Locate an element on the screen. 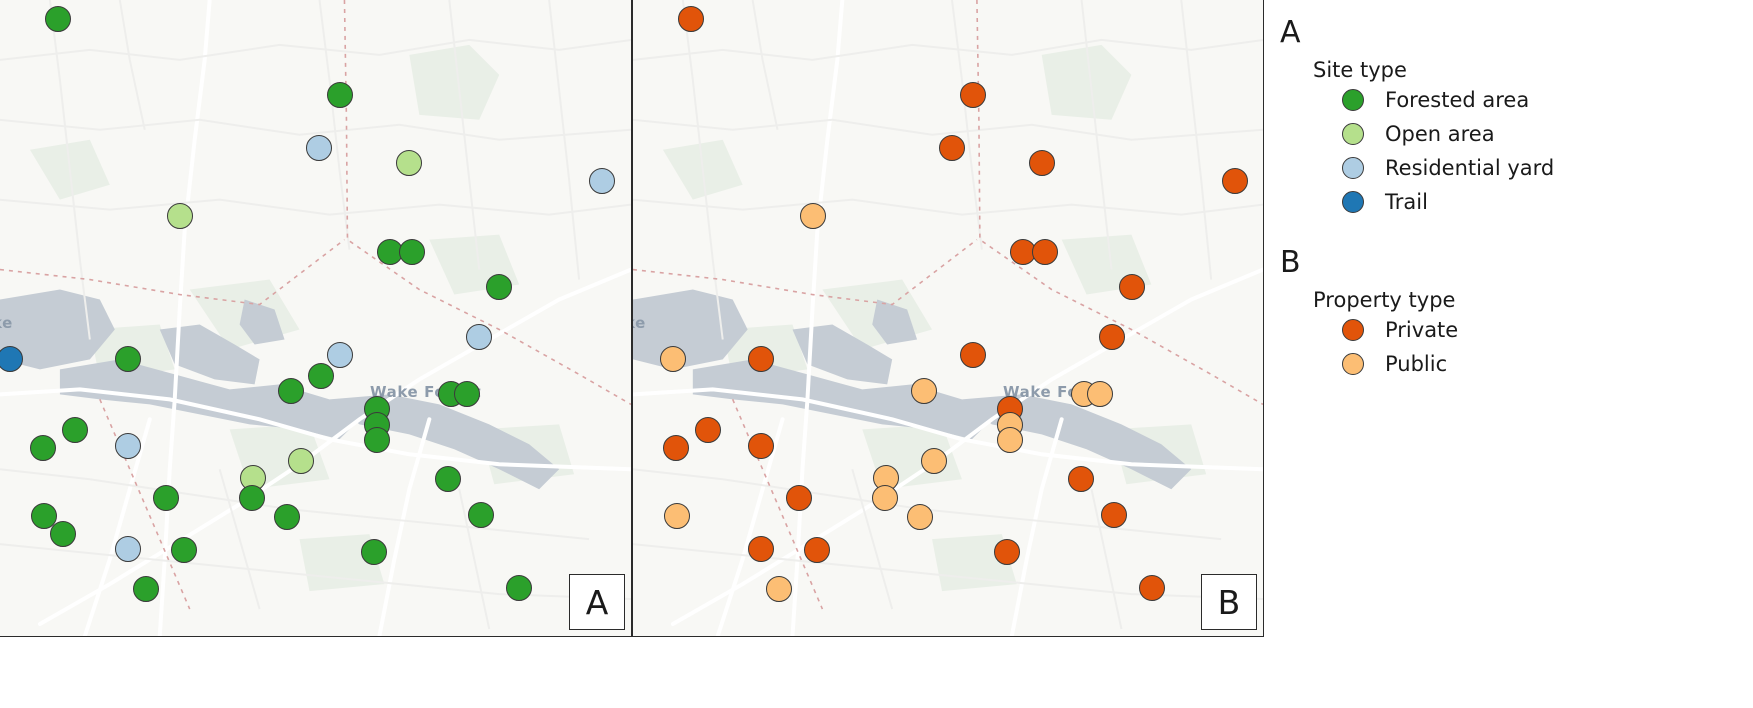 This screenshot has height=708, width=1753. legend-item-label: Private is located at coordinates (1422, 330).